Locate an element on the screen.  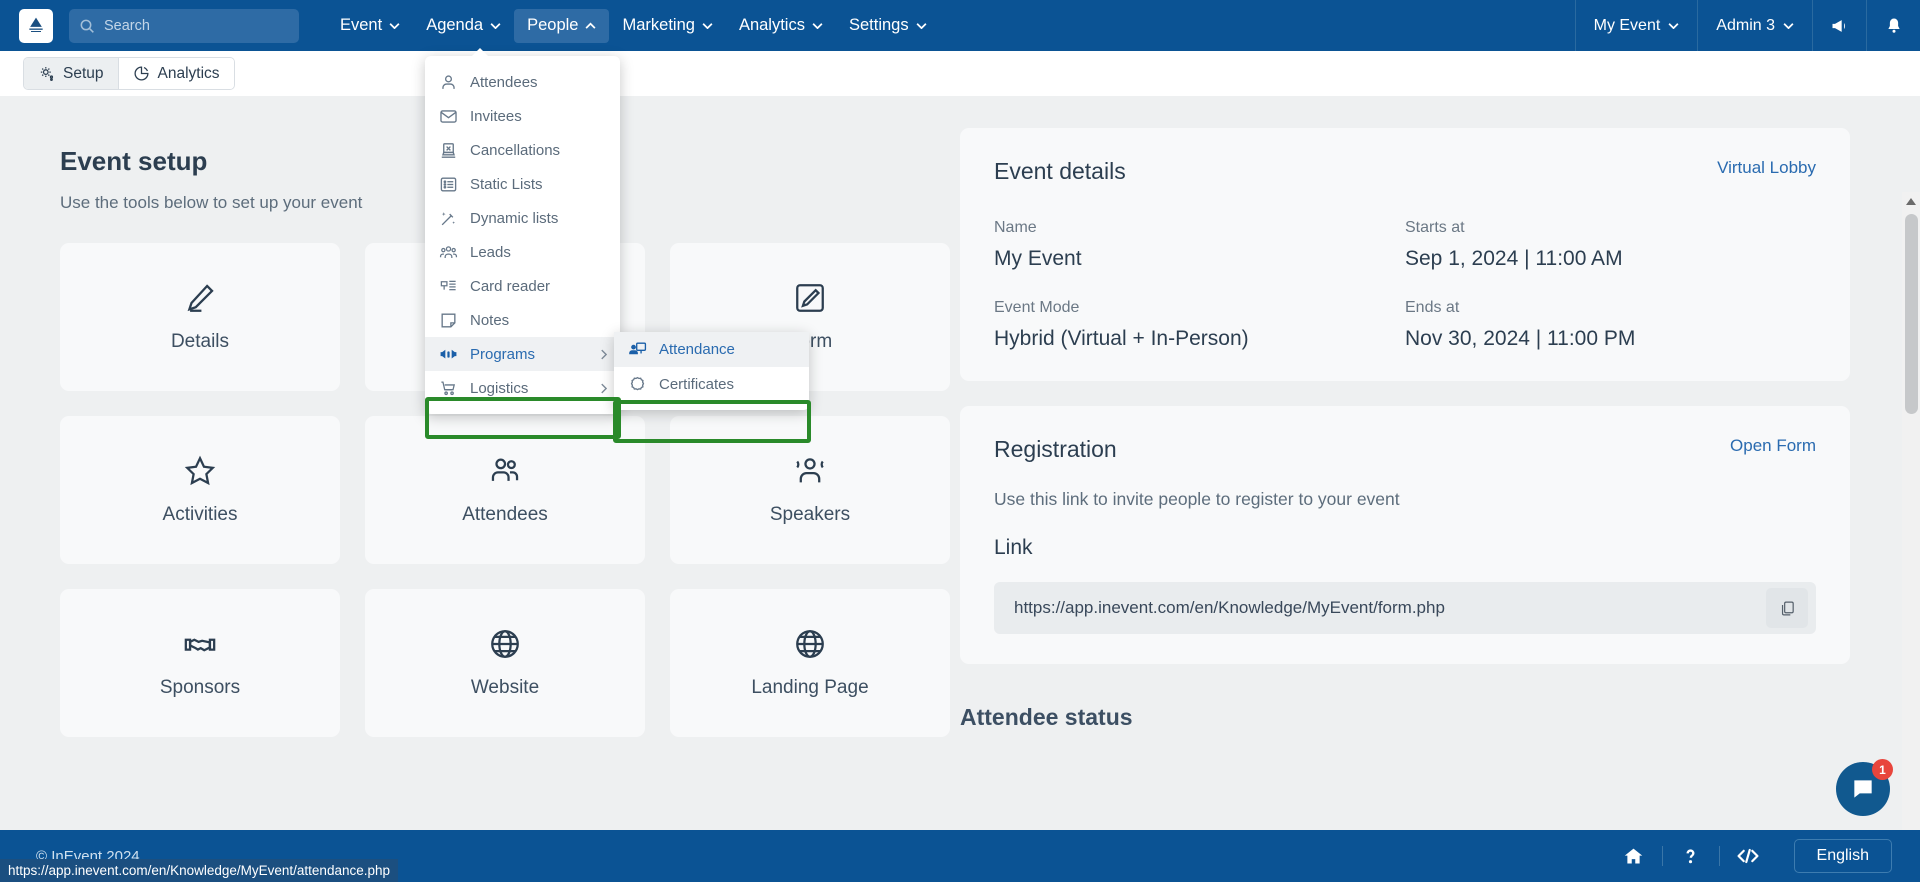
menu-item-leads: Leads is located at coordinates (522, 252).